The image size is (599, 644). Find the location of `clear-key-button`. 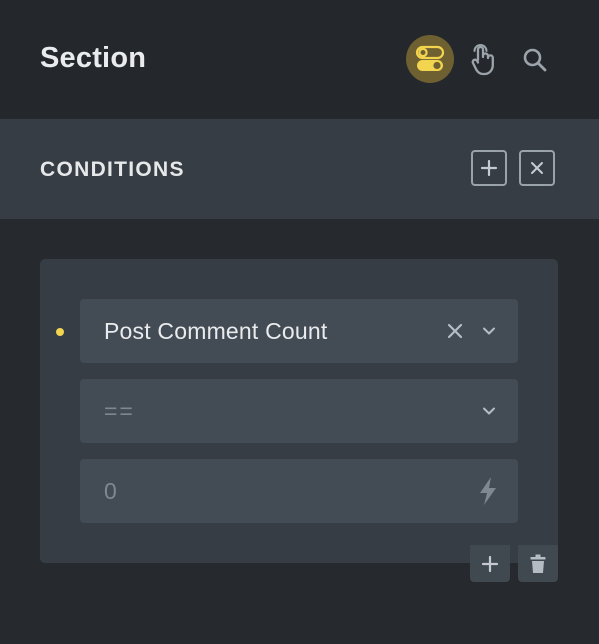

clear-key-button is located at coordinates (455, 331).